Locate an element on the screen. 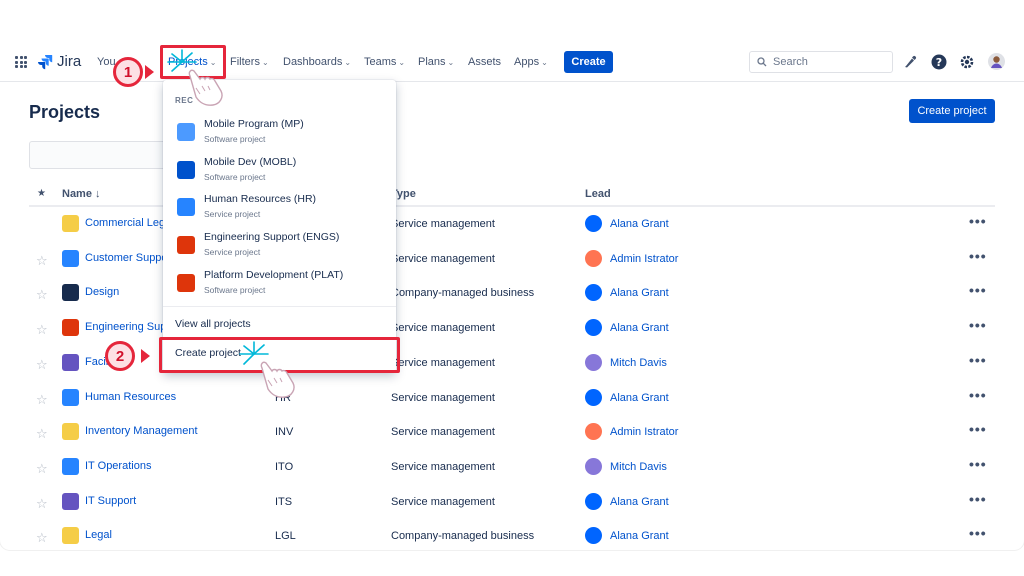 This screenshot has width=1024, height=576. search-input: Search is located at coordinates (821, 62).